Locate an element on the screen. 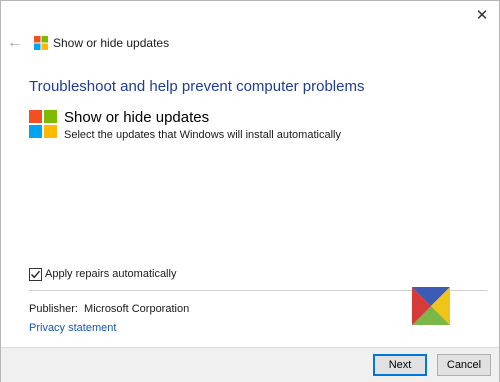 The height and width of the screenshot is (382, 500). close-button: ✕ is located at coordinates (482, 15).